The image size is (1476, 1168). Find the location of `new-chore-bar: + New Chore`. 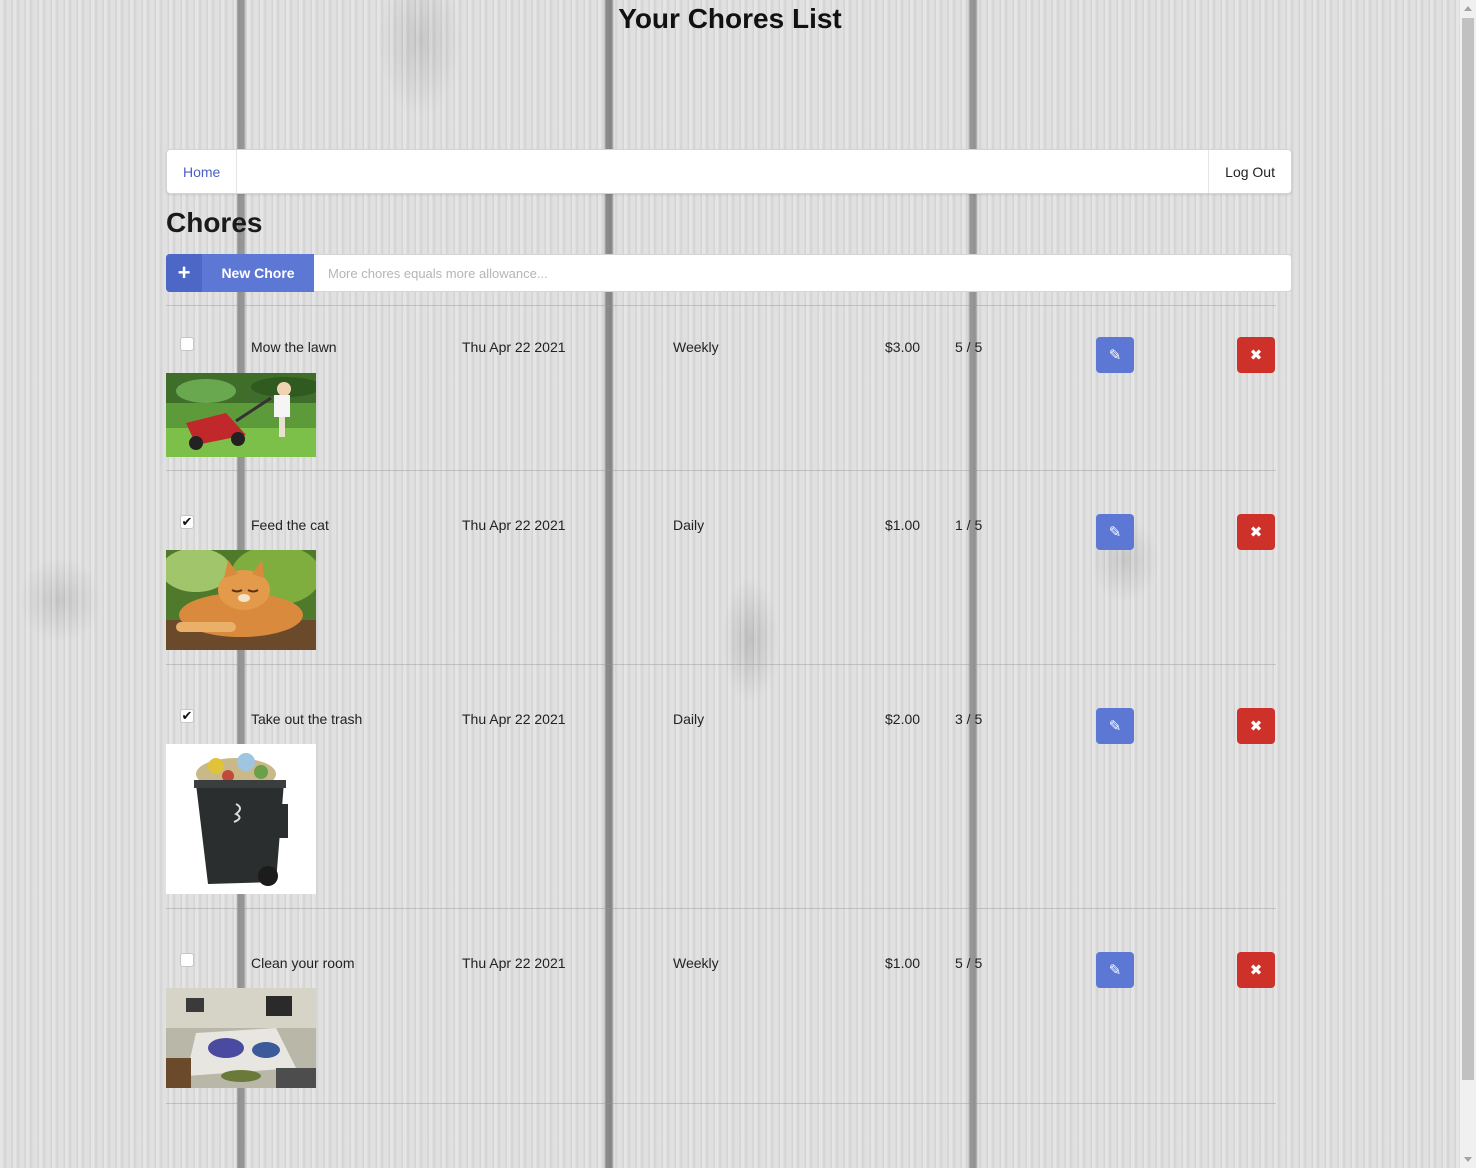

new-chore-bar: + New Chore is located at coordinates (729, 273).